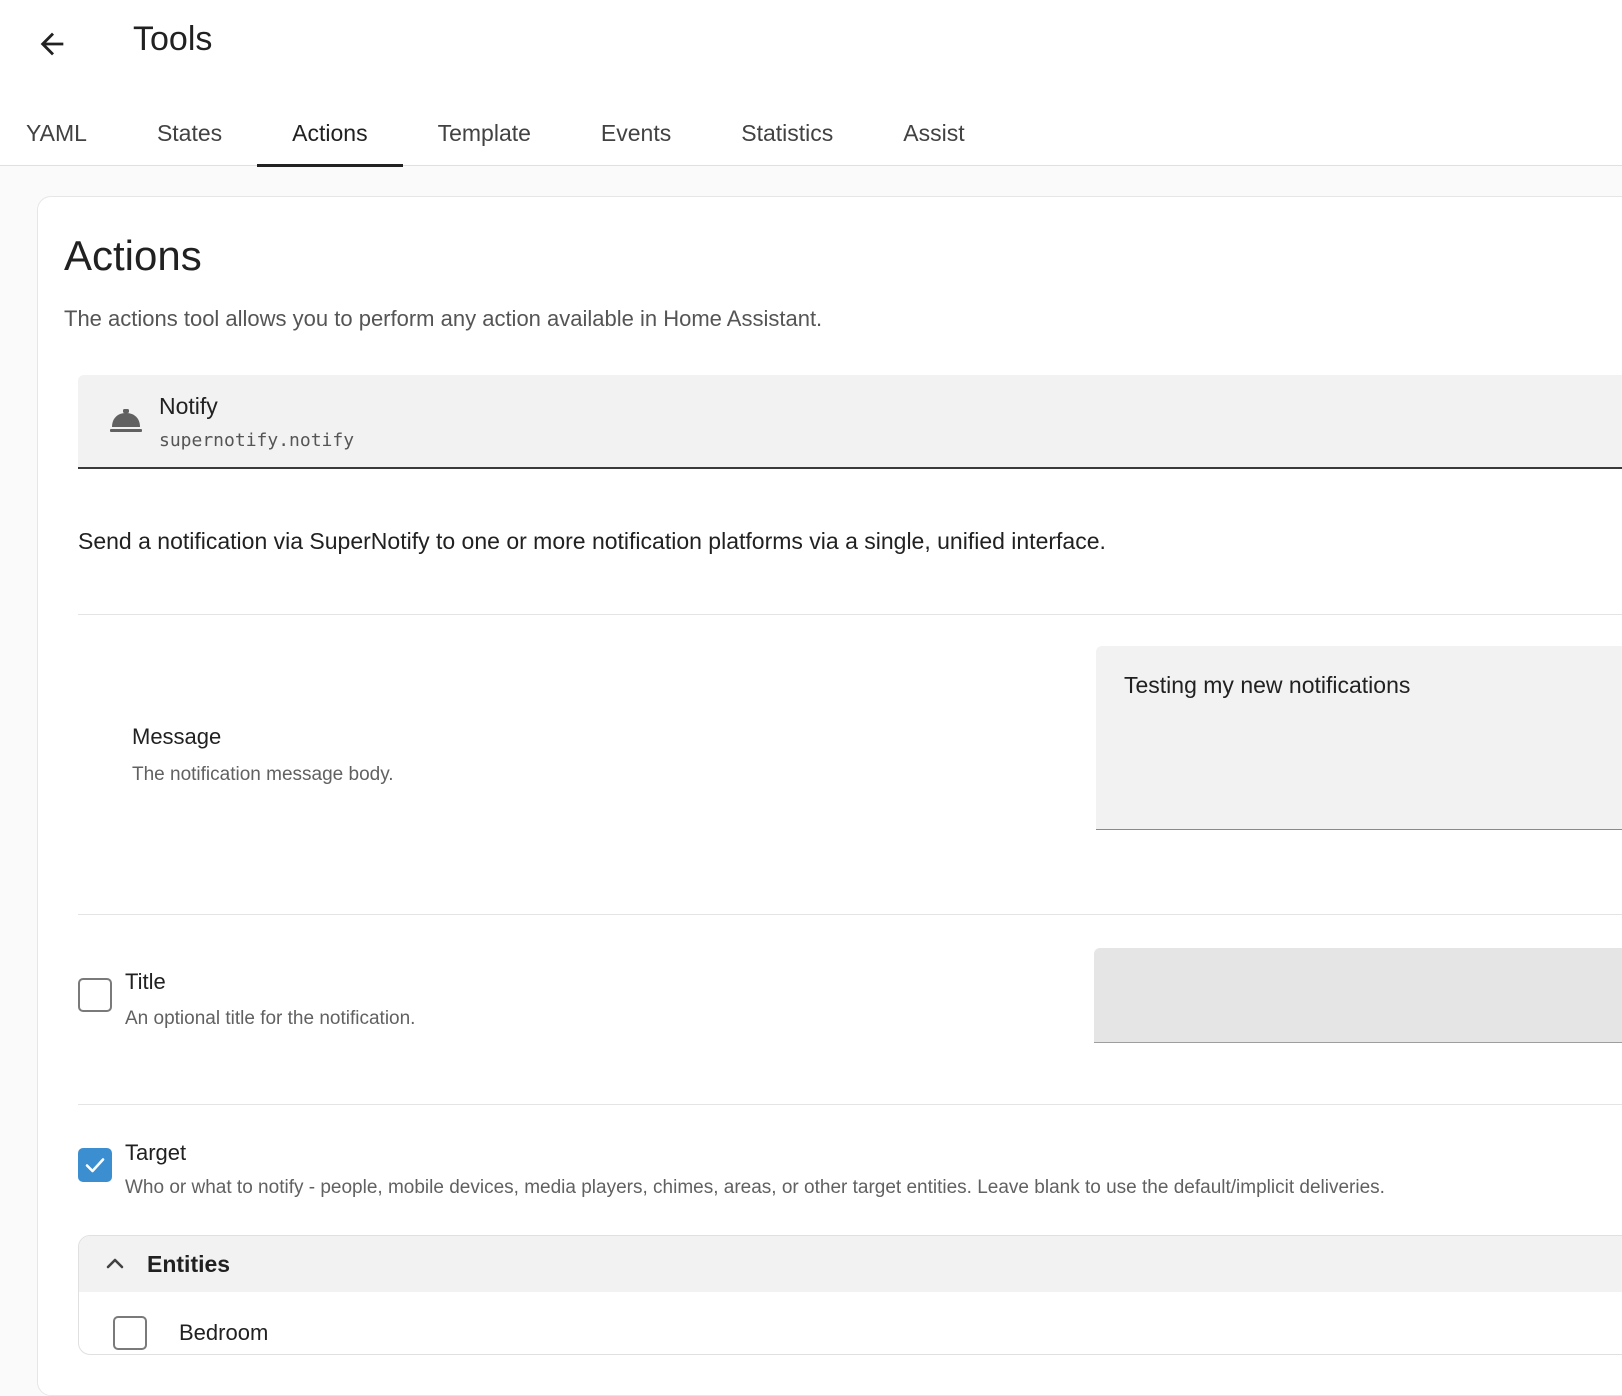 This screenshot has height=1396, width=1622. Describe the element at coordinates (484, 133) in the screenshot. I see `tab-template: Template` at that location.